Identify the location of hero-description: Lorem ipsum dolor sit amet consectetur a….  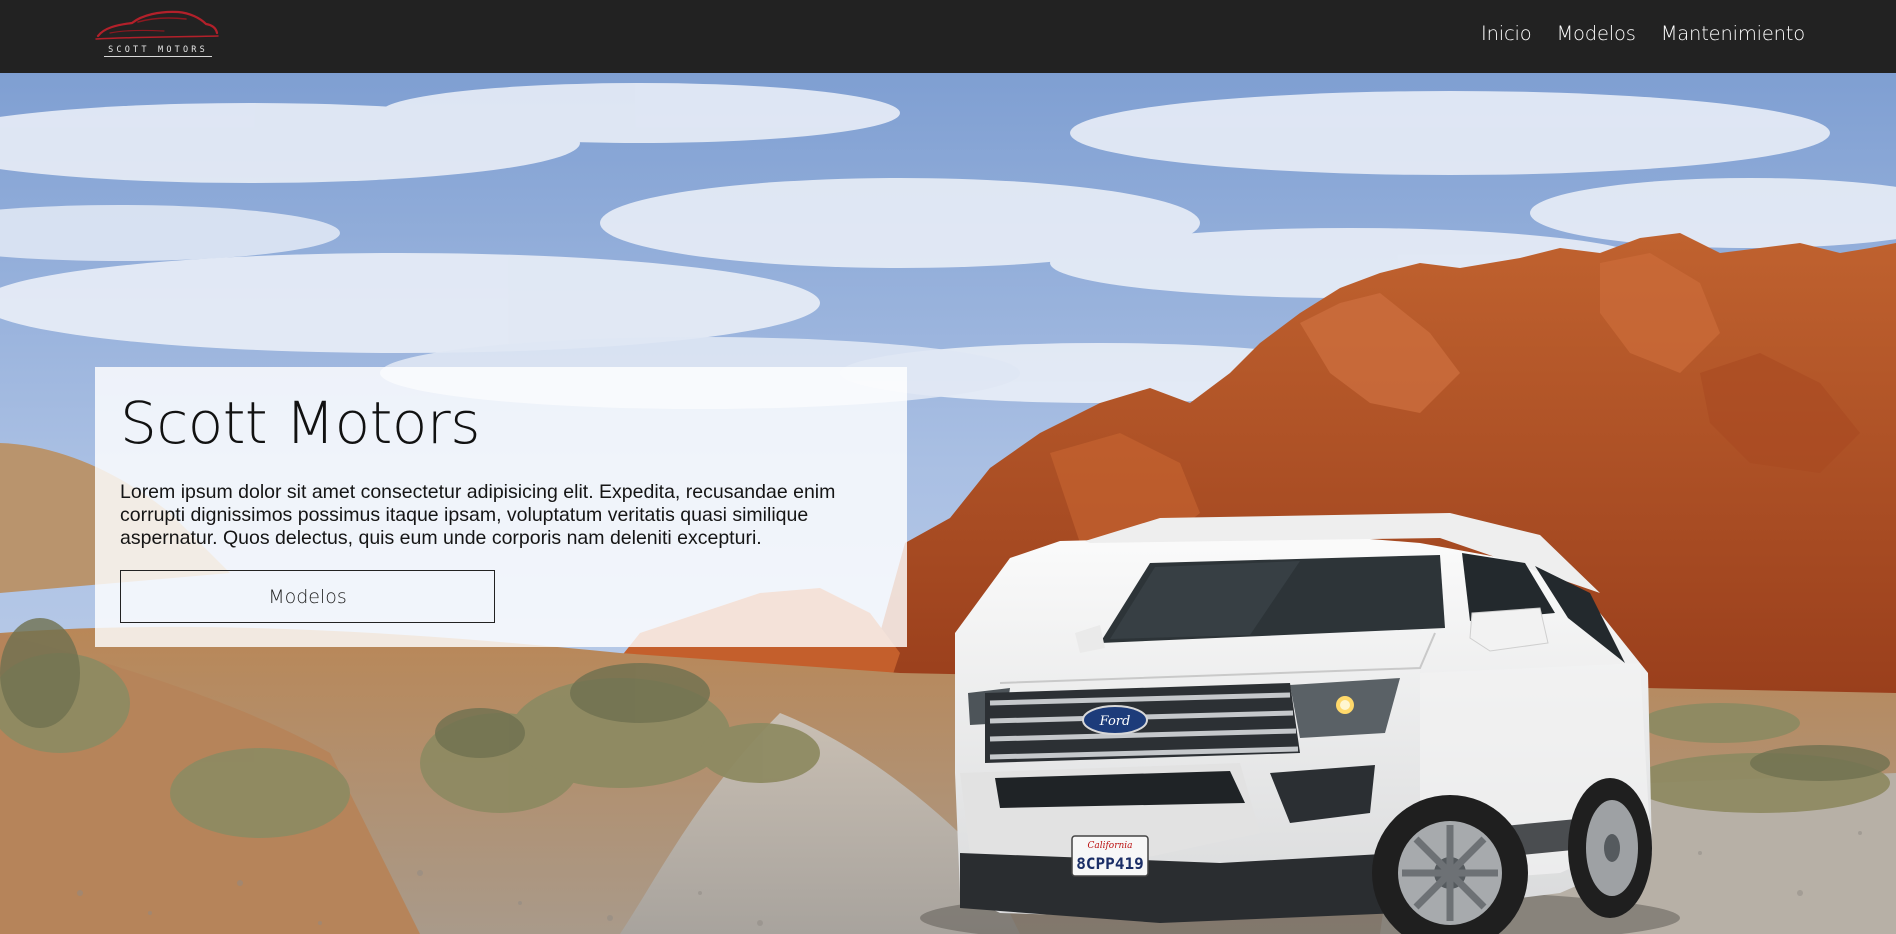
(478, 515).